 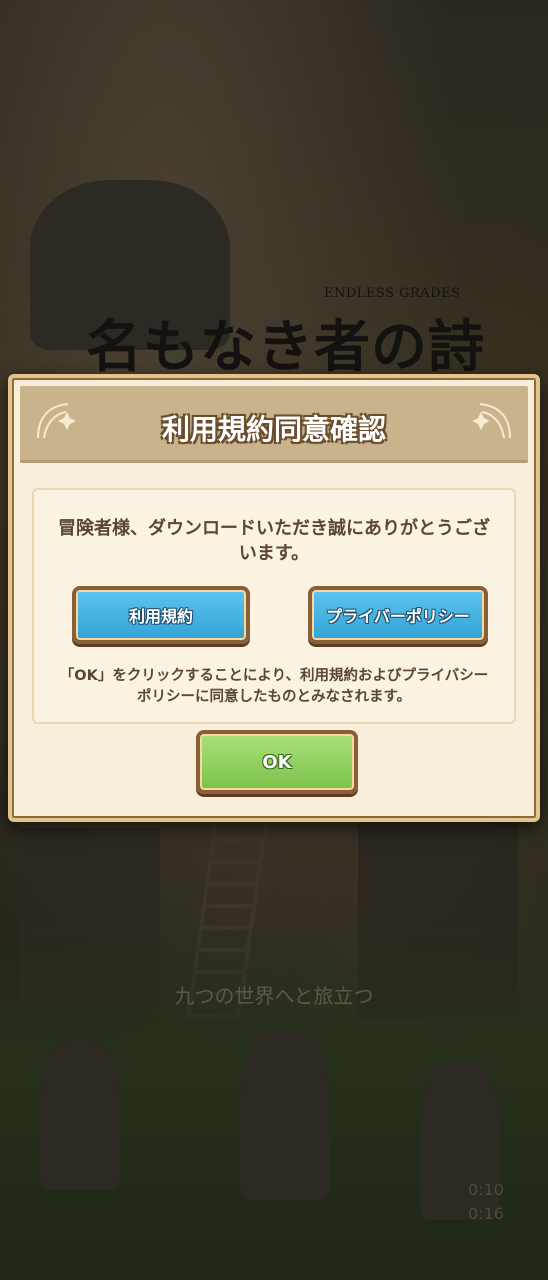 What do you see at coordinates (392, 293) in the screenshot?
I see `logo-subtitle: ENDLESS GRADES` at bounding box center [392, 293].